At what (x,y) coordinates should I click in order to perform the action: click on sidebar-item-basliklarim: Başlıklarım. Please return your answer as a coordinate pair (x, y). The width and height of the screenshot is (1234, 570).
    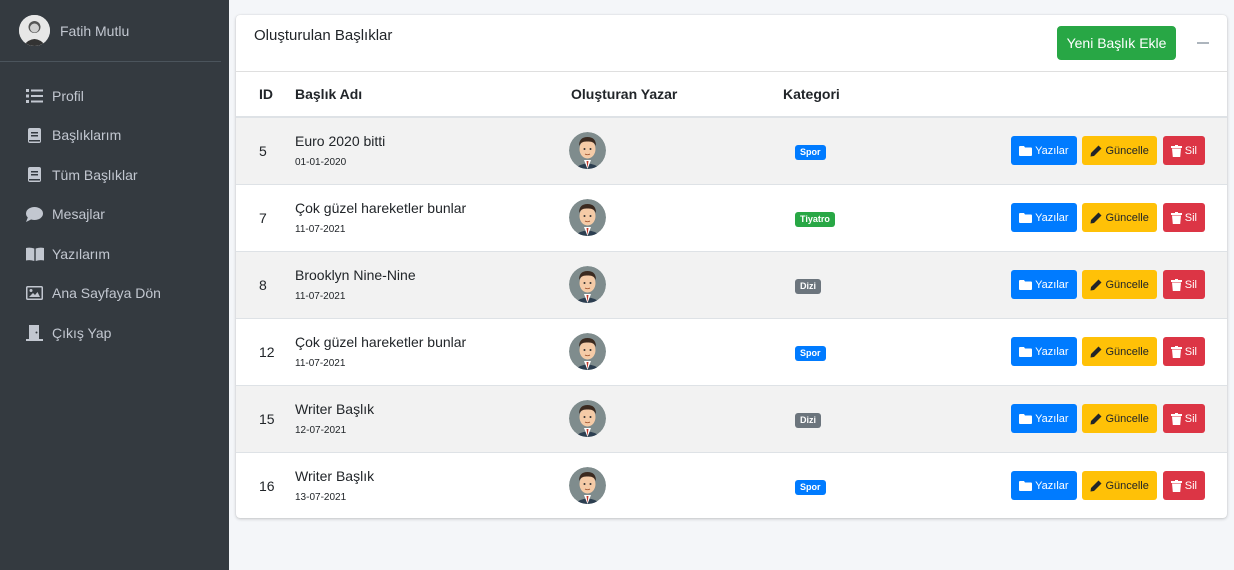
    Looking at the image, I should click on (114, 136).